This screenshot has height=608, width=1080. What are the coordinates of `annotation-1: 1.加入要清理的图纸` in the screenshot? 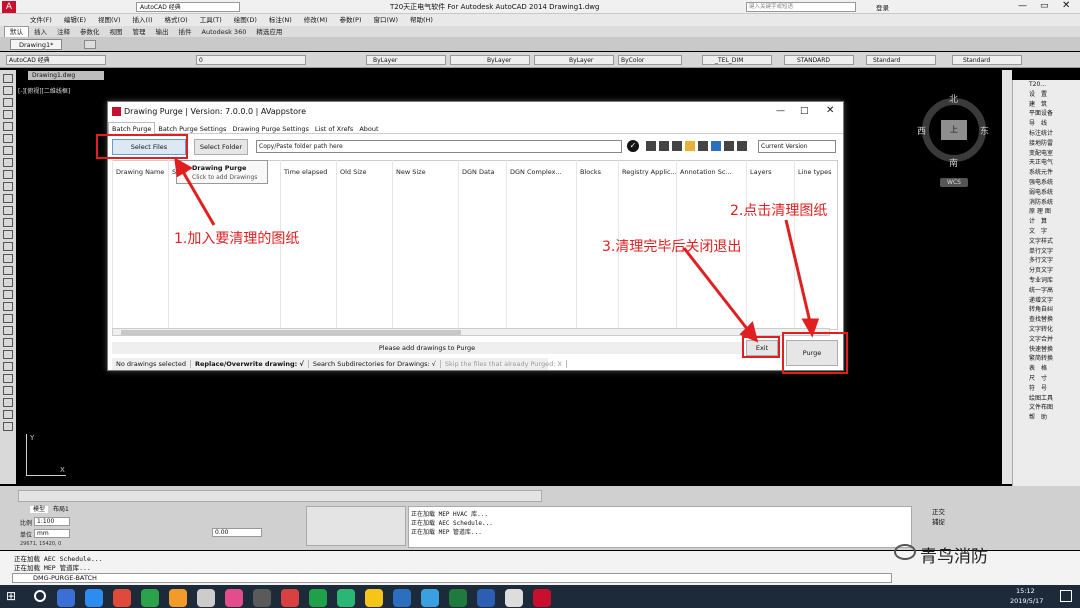 It's located at (237, 239).